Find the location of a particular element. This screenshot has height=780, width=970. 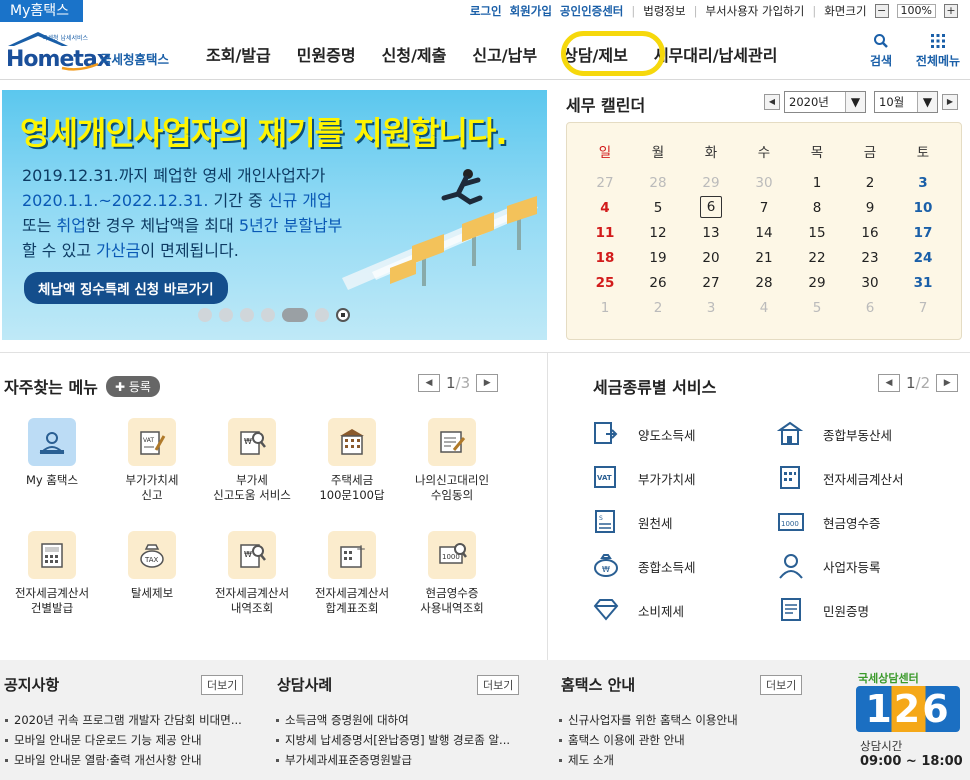

slide-pause-button is located at coordinates (343, 315).